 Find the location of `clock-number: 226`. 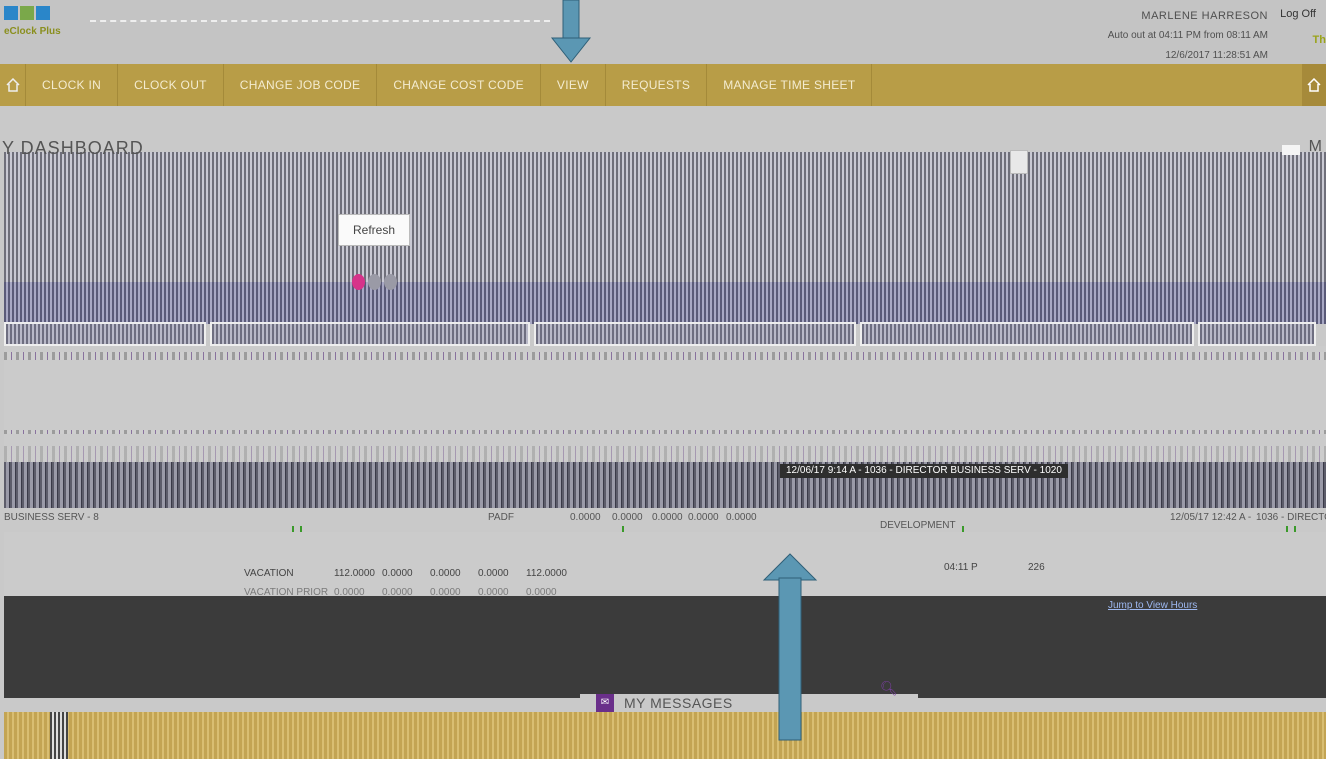

clock-number: 226 is located at coordinates (1036, 567).